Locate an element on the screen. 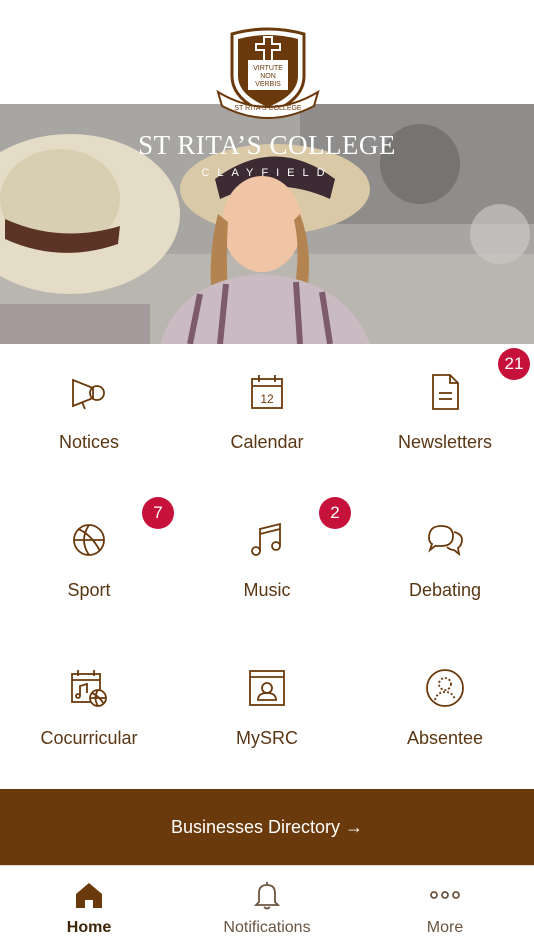  bottom-tab-bar: Home Notifications More is located at coordinates (267, 907).